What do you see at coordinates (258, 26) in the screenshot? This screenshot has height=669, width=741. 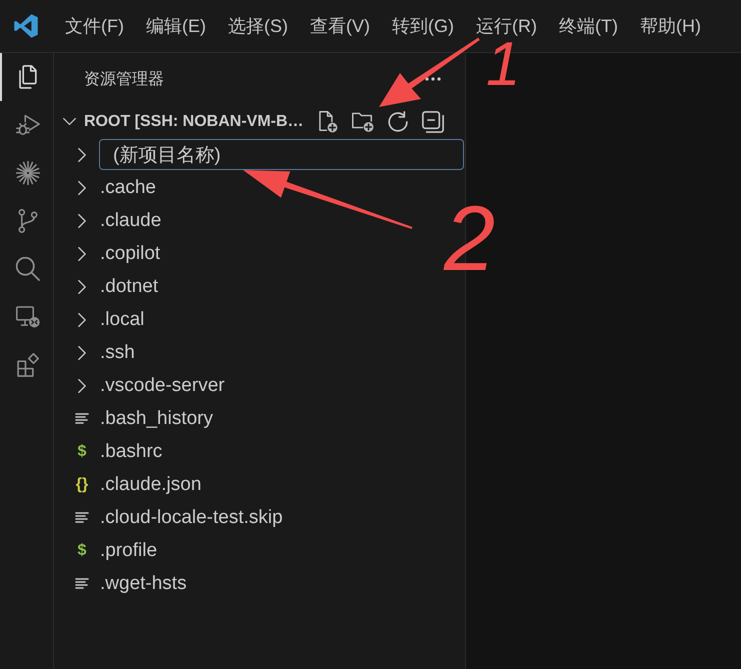 I see `menu-item: 选择(S)` at bounding box center [258, 26].